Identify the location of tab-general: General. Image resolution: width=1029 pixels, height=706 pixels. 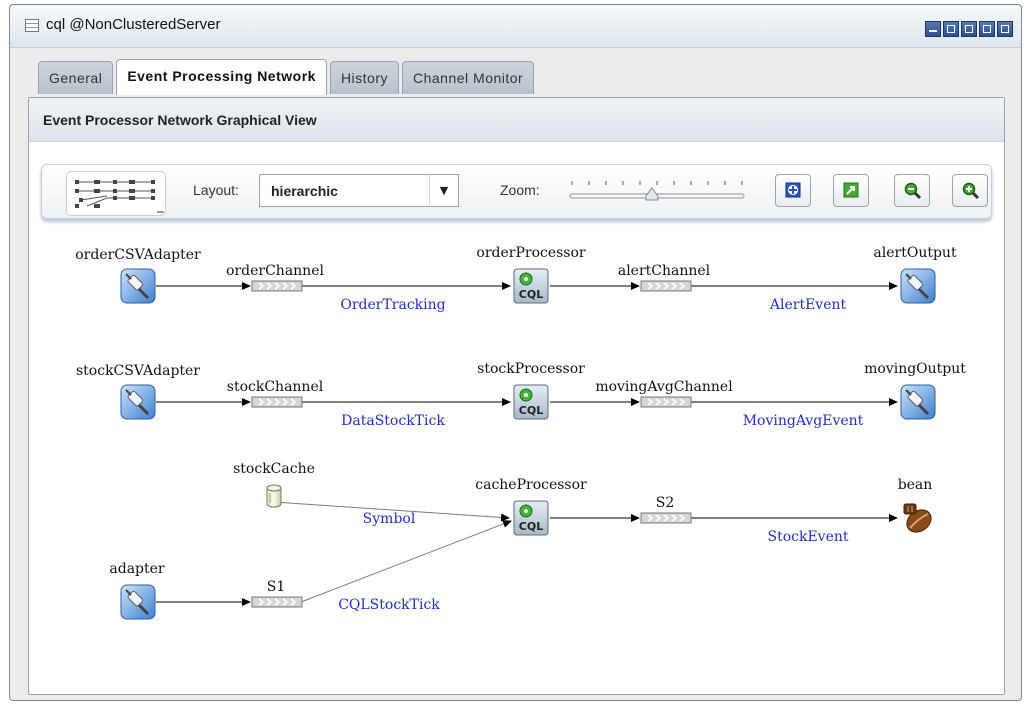
(76, 77).